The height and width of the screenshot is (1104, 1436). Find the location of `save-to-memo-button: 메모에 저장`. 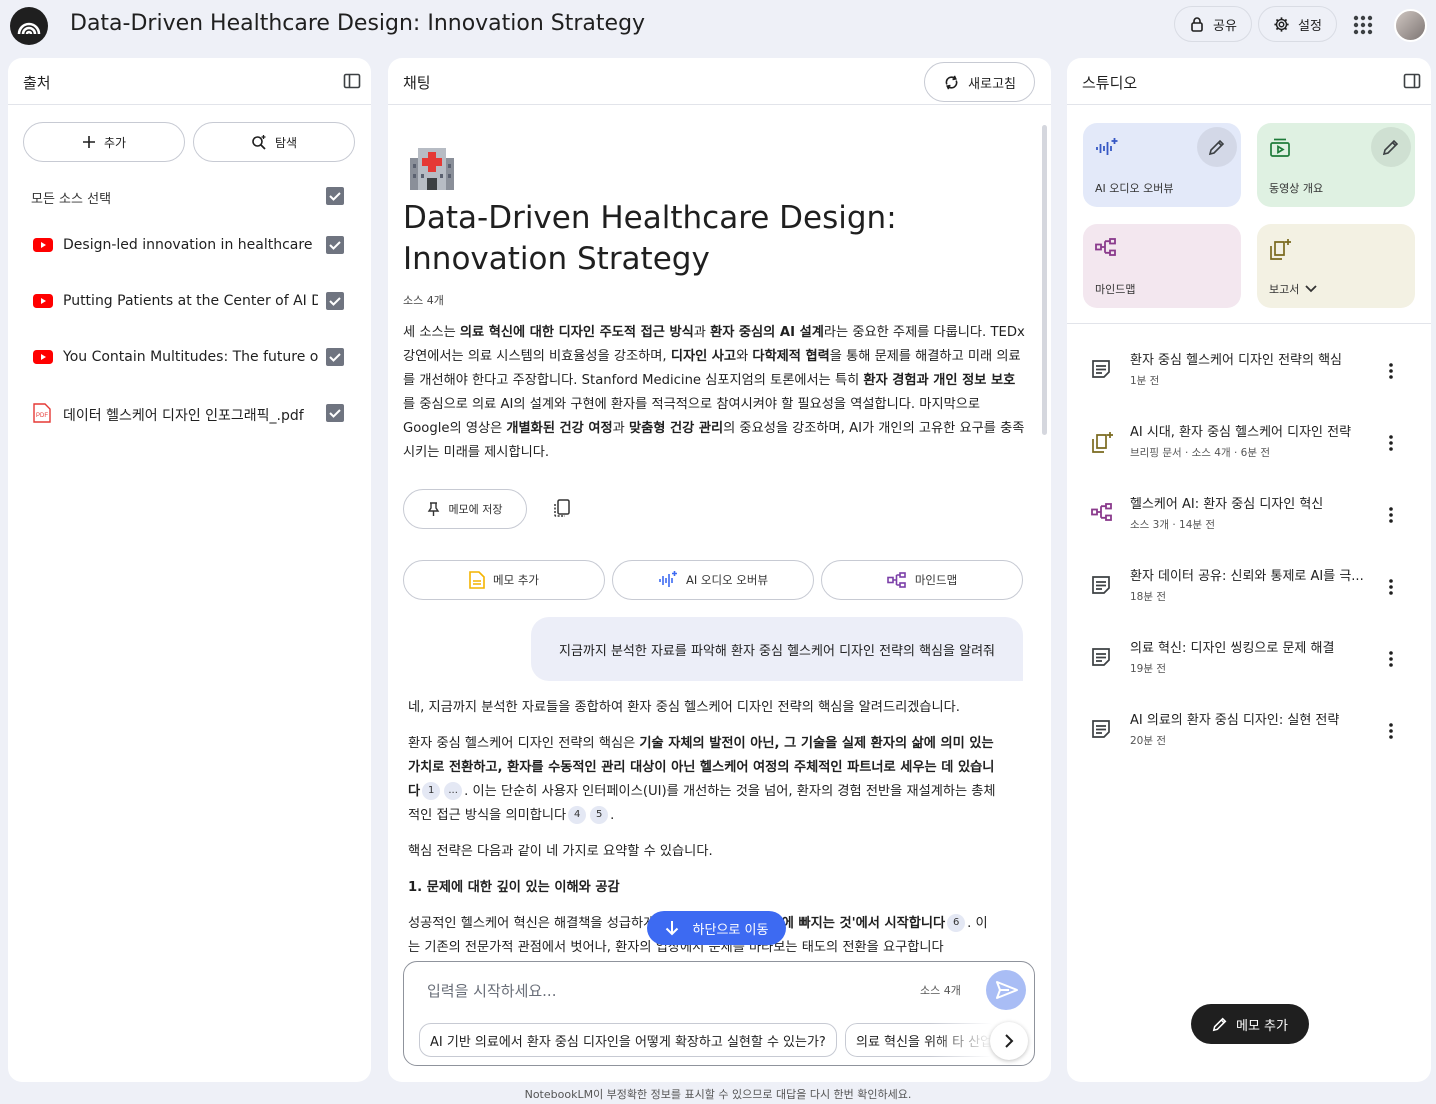

save-to-memo-button: 메모에 저장 is located at coordinates (465, 509).